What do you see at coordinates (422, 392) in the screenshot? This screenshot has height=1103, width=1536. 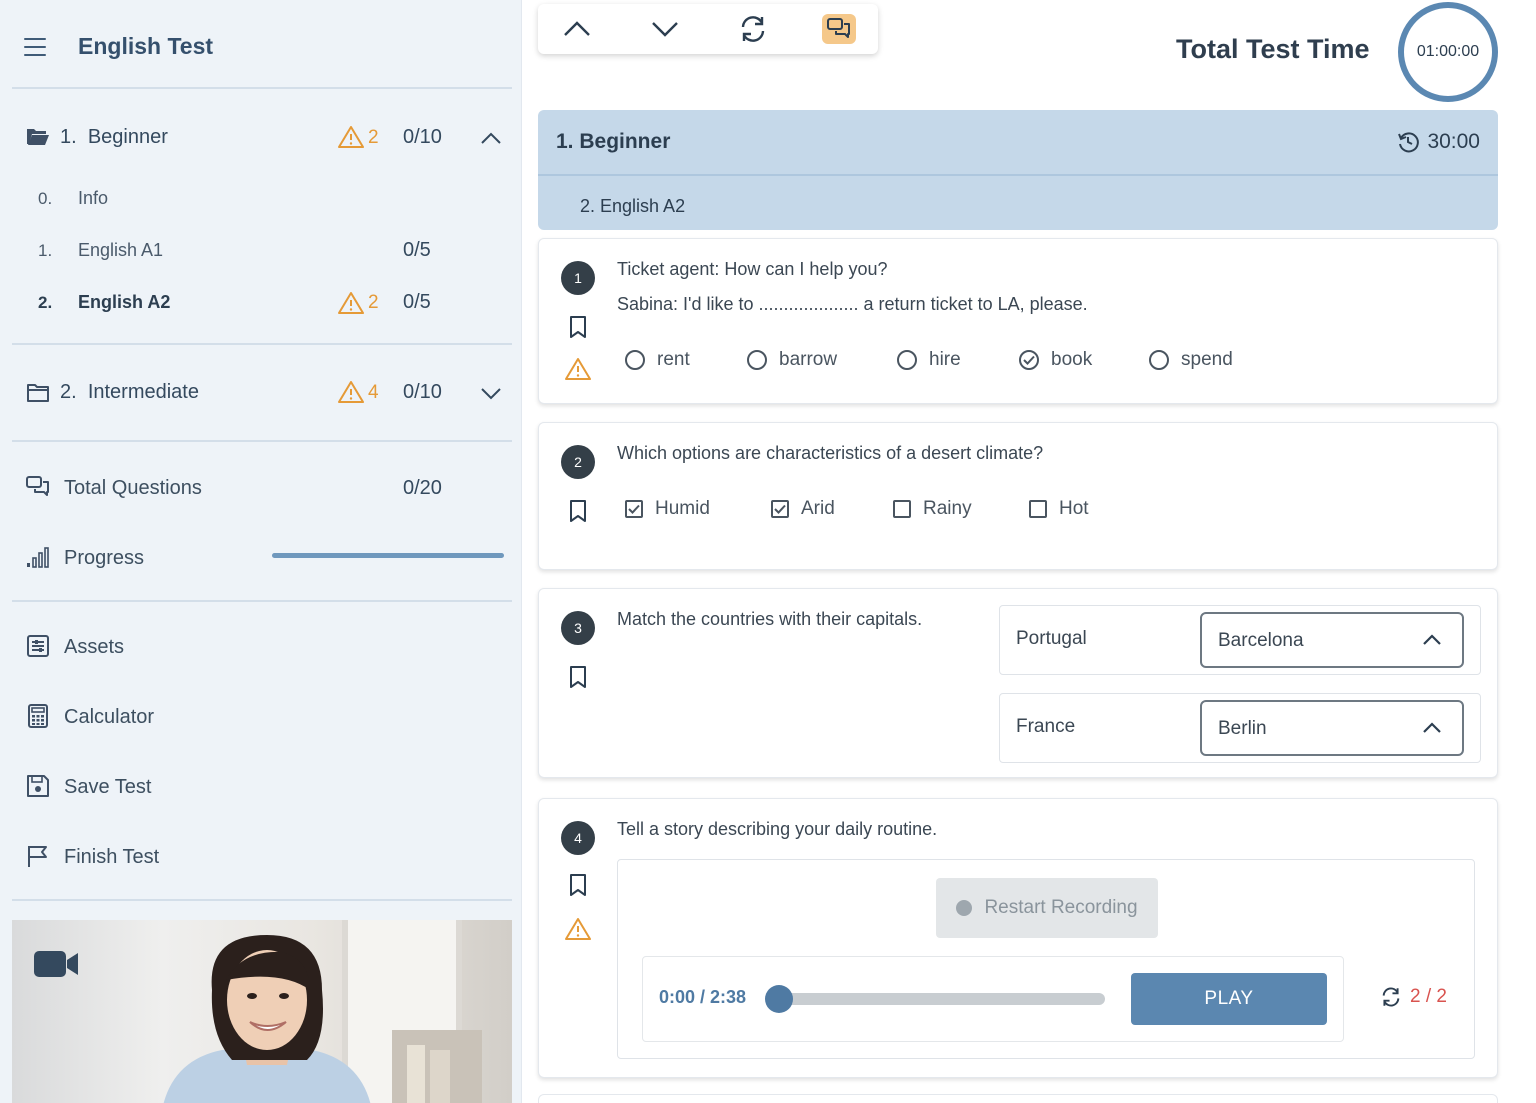 I see `section-score: 0/10` at bounding box center [422, 392].